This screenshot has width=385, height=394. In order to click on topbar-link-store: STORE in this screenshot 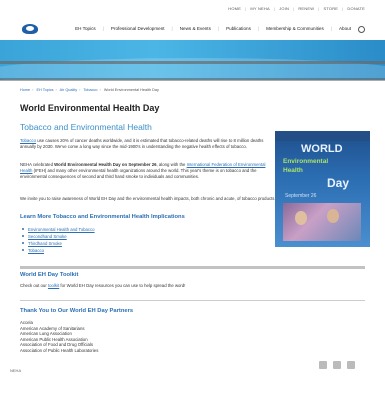, I will do `click(330, 11)`.